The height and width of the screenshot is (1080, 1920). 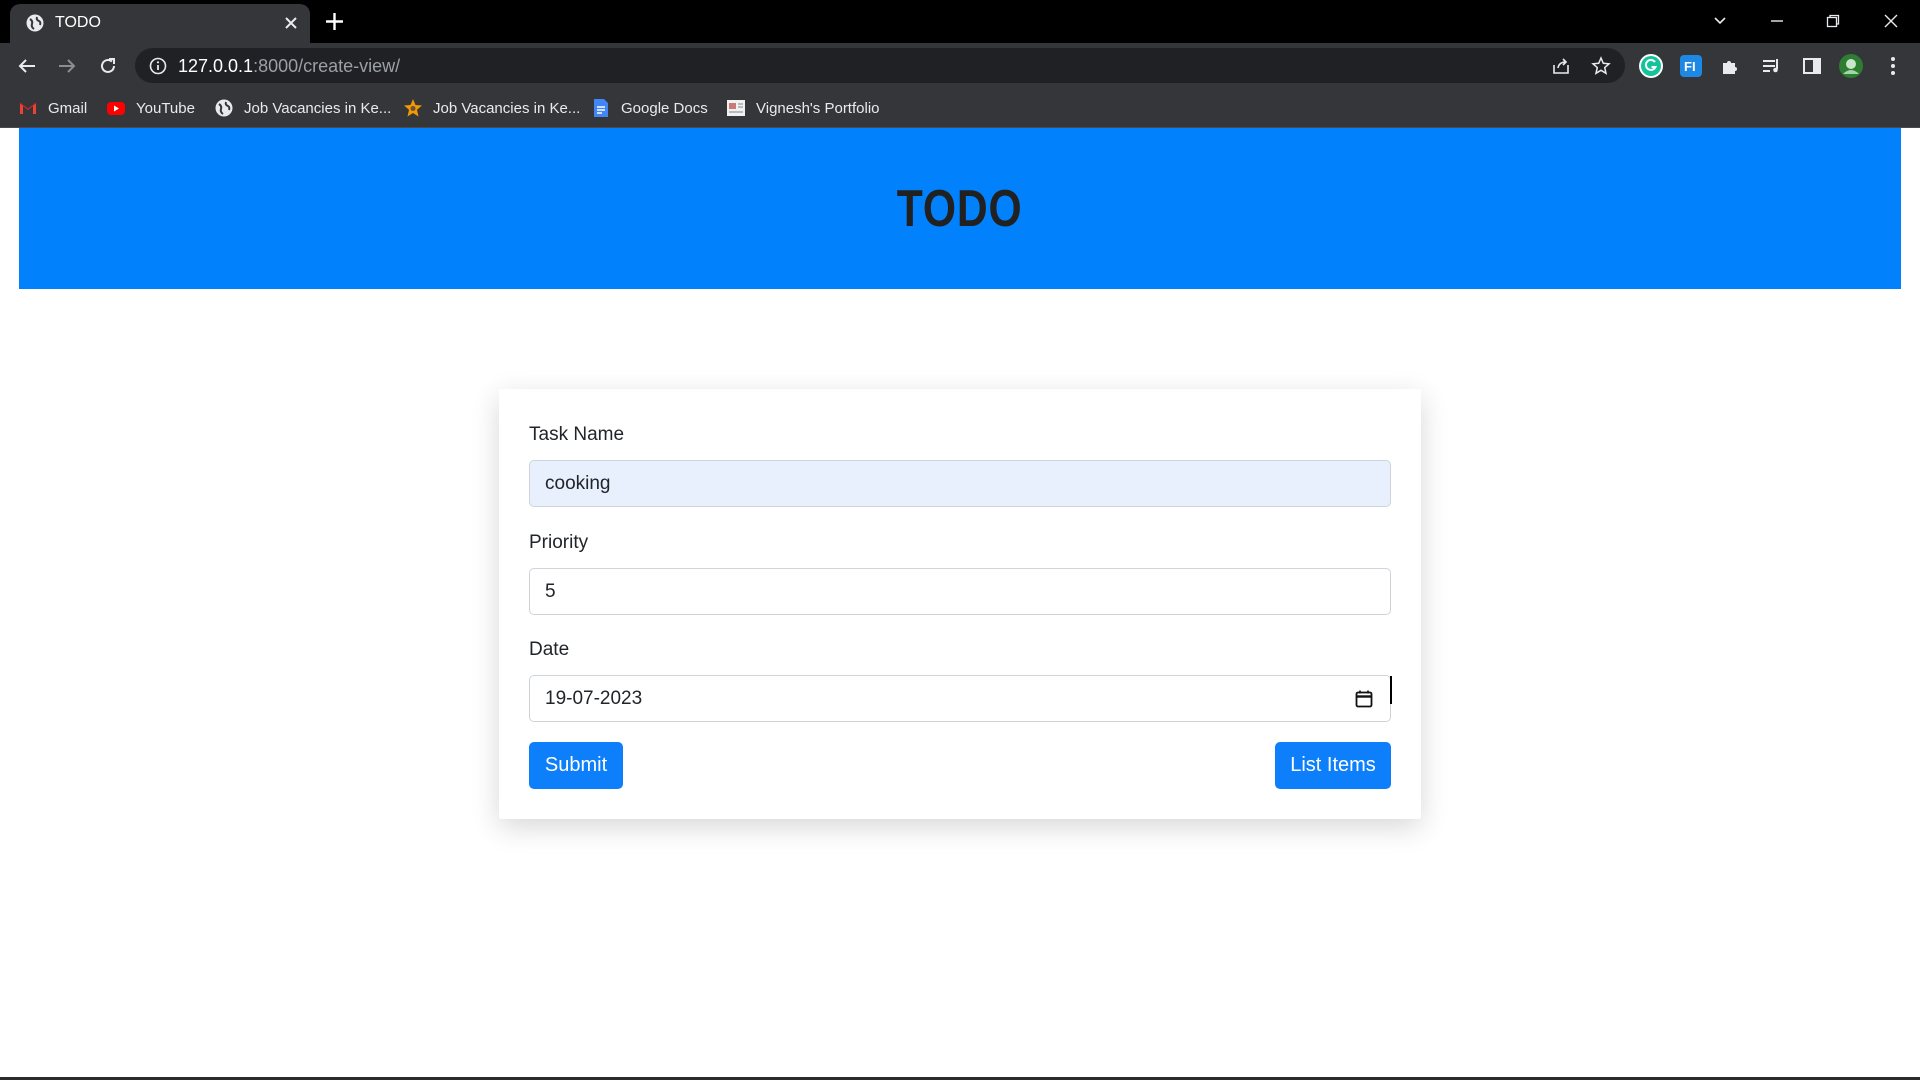 What do you see at coordinates (334, 21) in the screenshot?
I see `new-tab-icon` at bounding box center [334, 21].